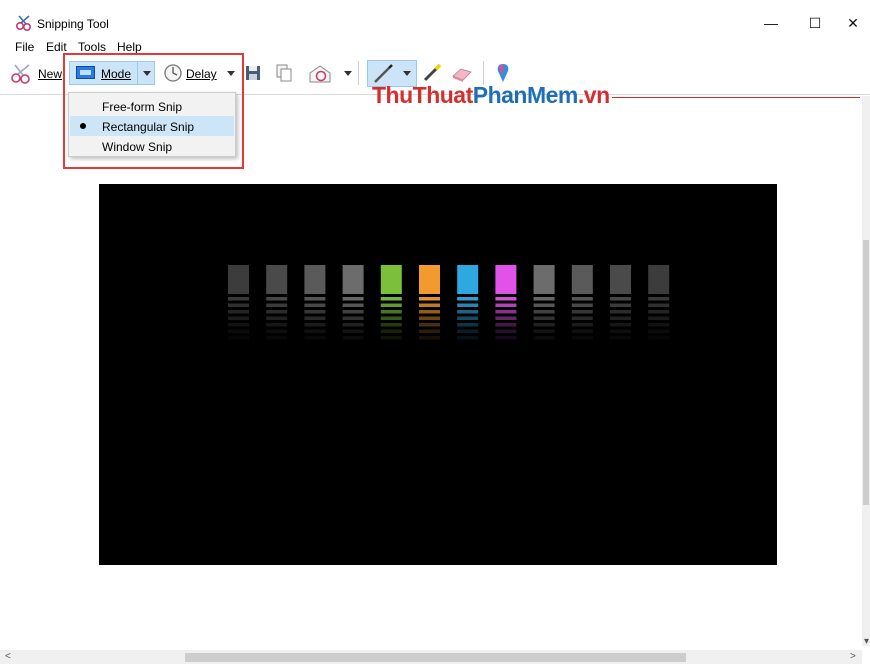  Describe the element at coordinates (142, 107) in the screenshot. I see `option-label: Free-form Snip` at that location.